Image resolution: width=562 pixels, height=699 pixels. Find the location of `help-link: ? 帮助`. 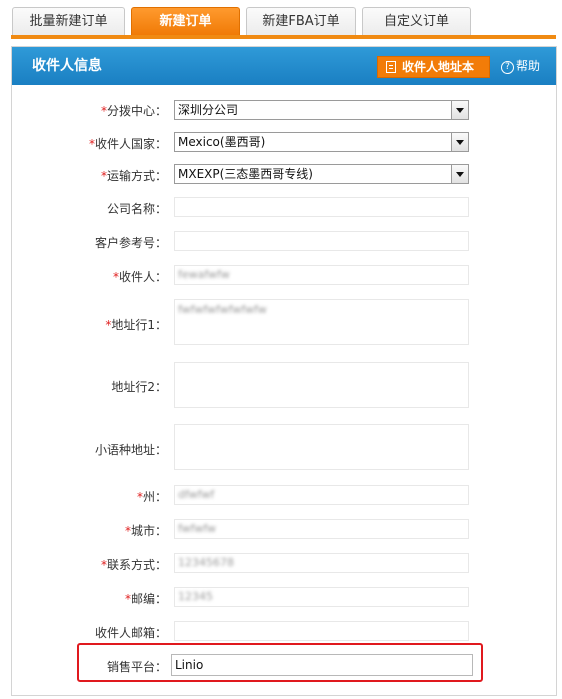

help-link: ? 帮助 is located at coordinates (520, 66).